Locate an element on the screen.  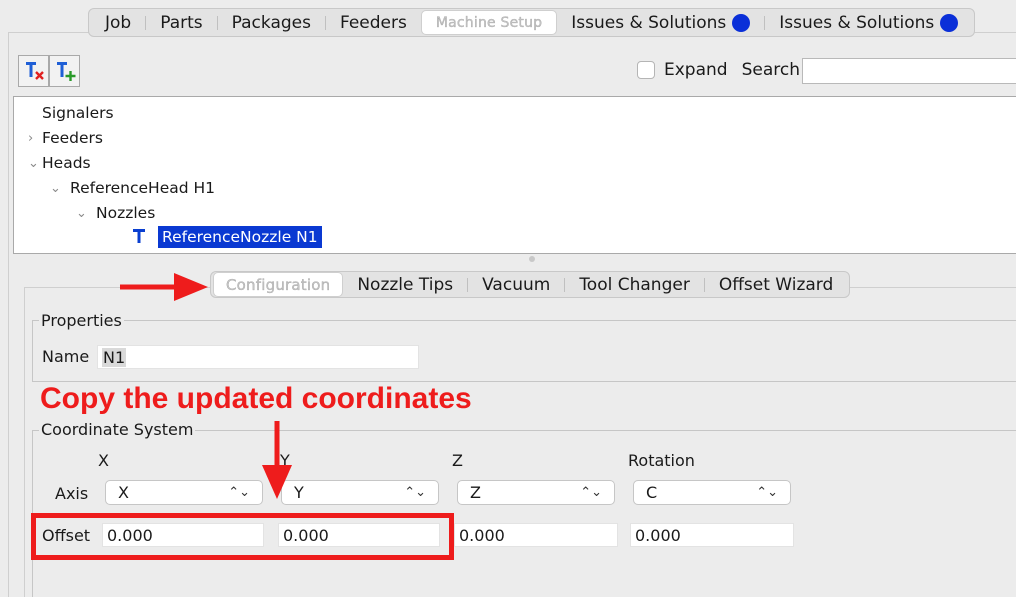
offset-rotation-field: 0.000 is located at coordinates (712, 535).